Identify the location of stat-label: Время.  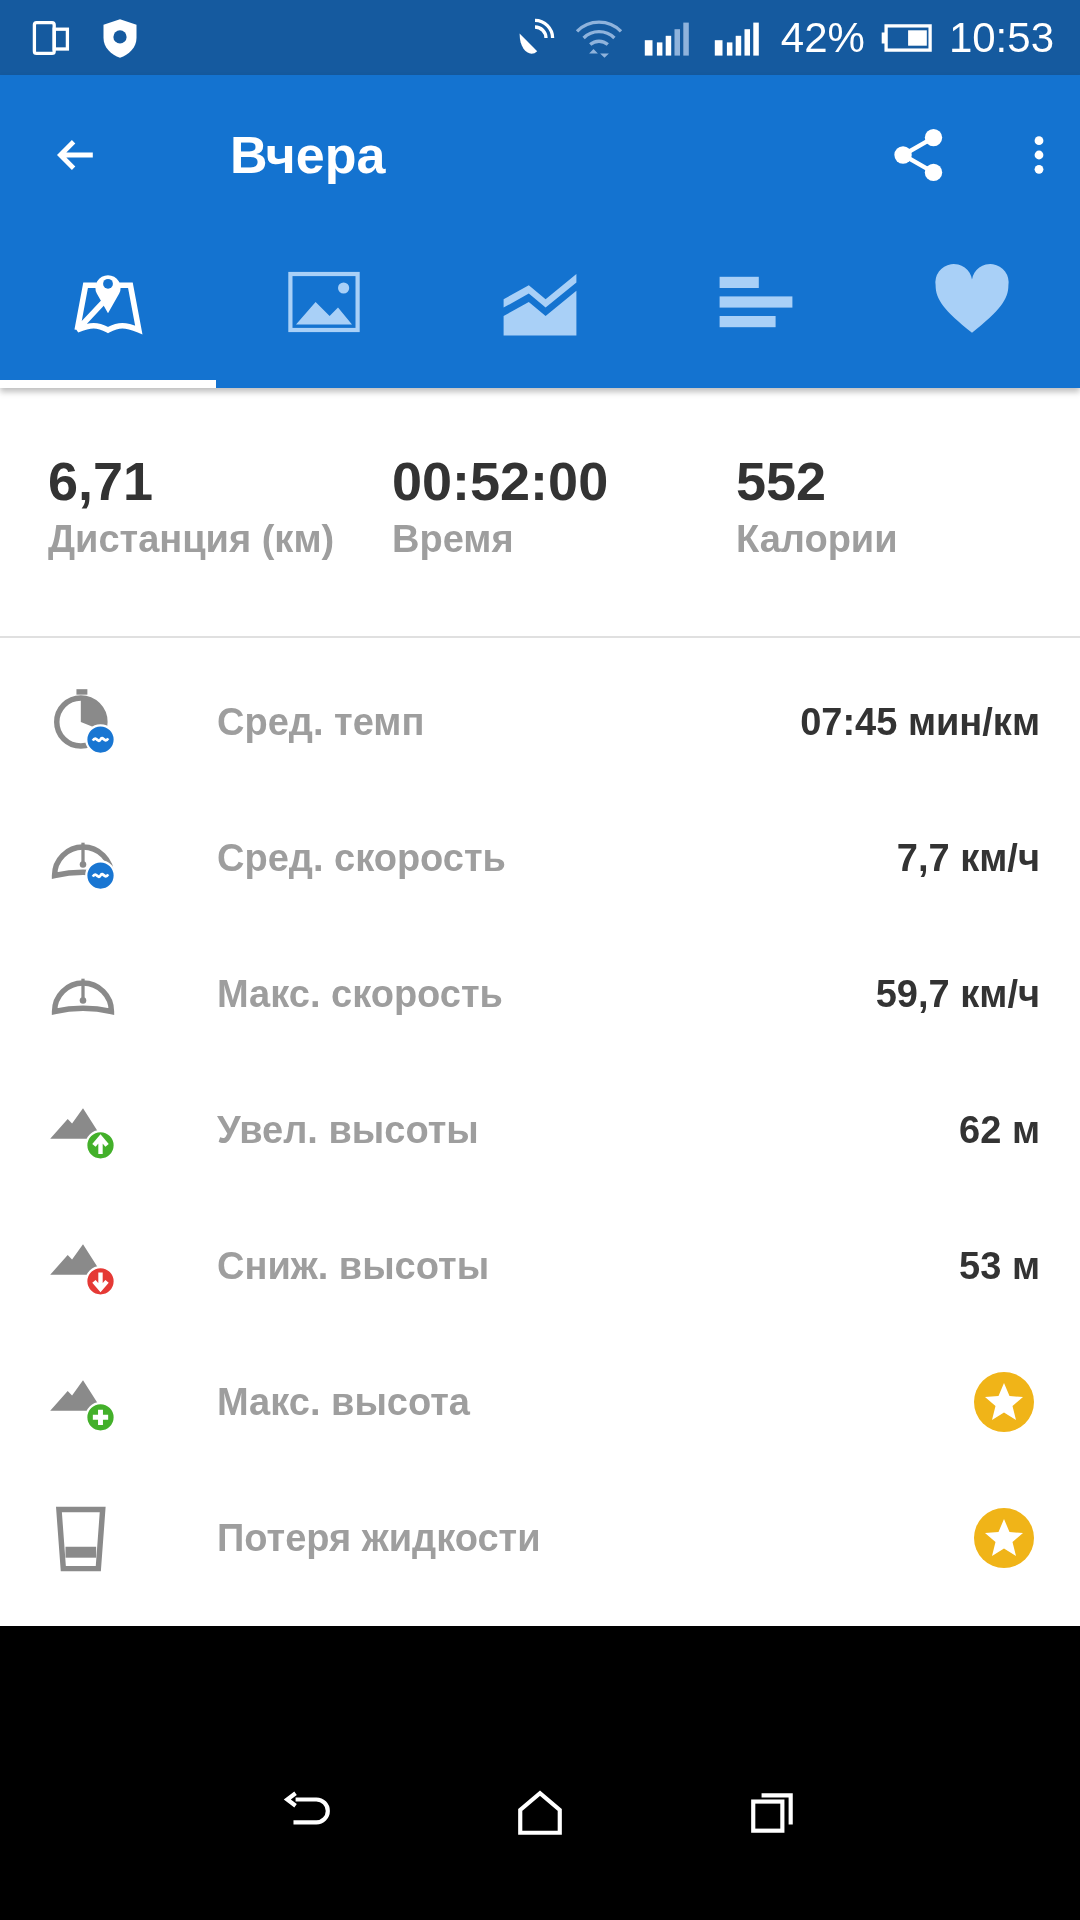
(453, 539).